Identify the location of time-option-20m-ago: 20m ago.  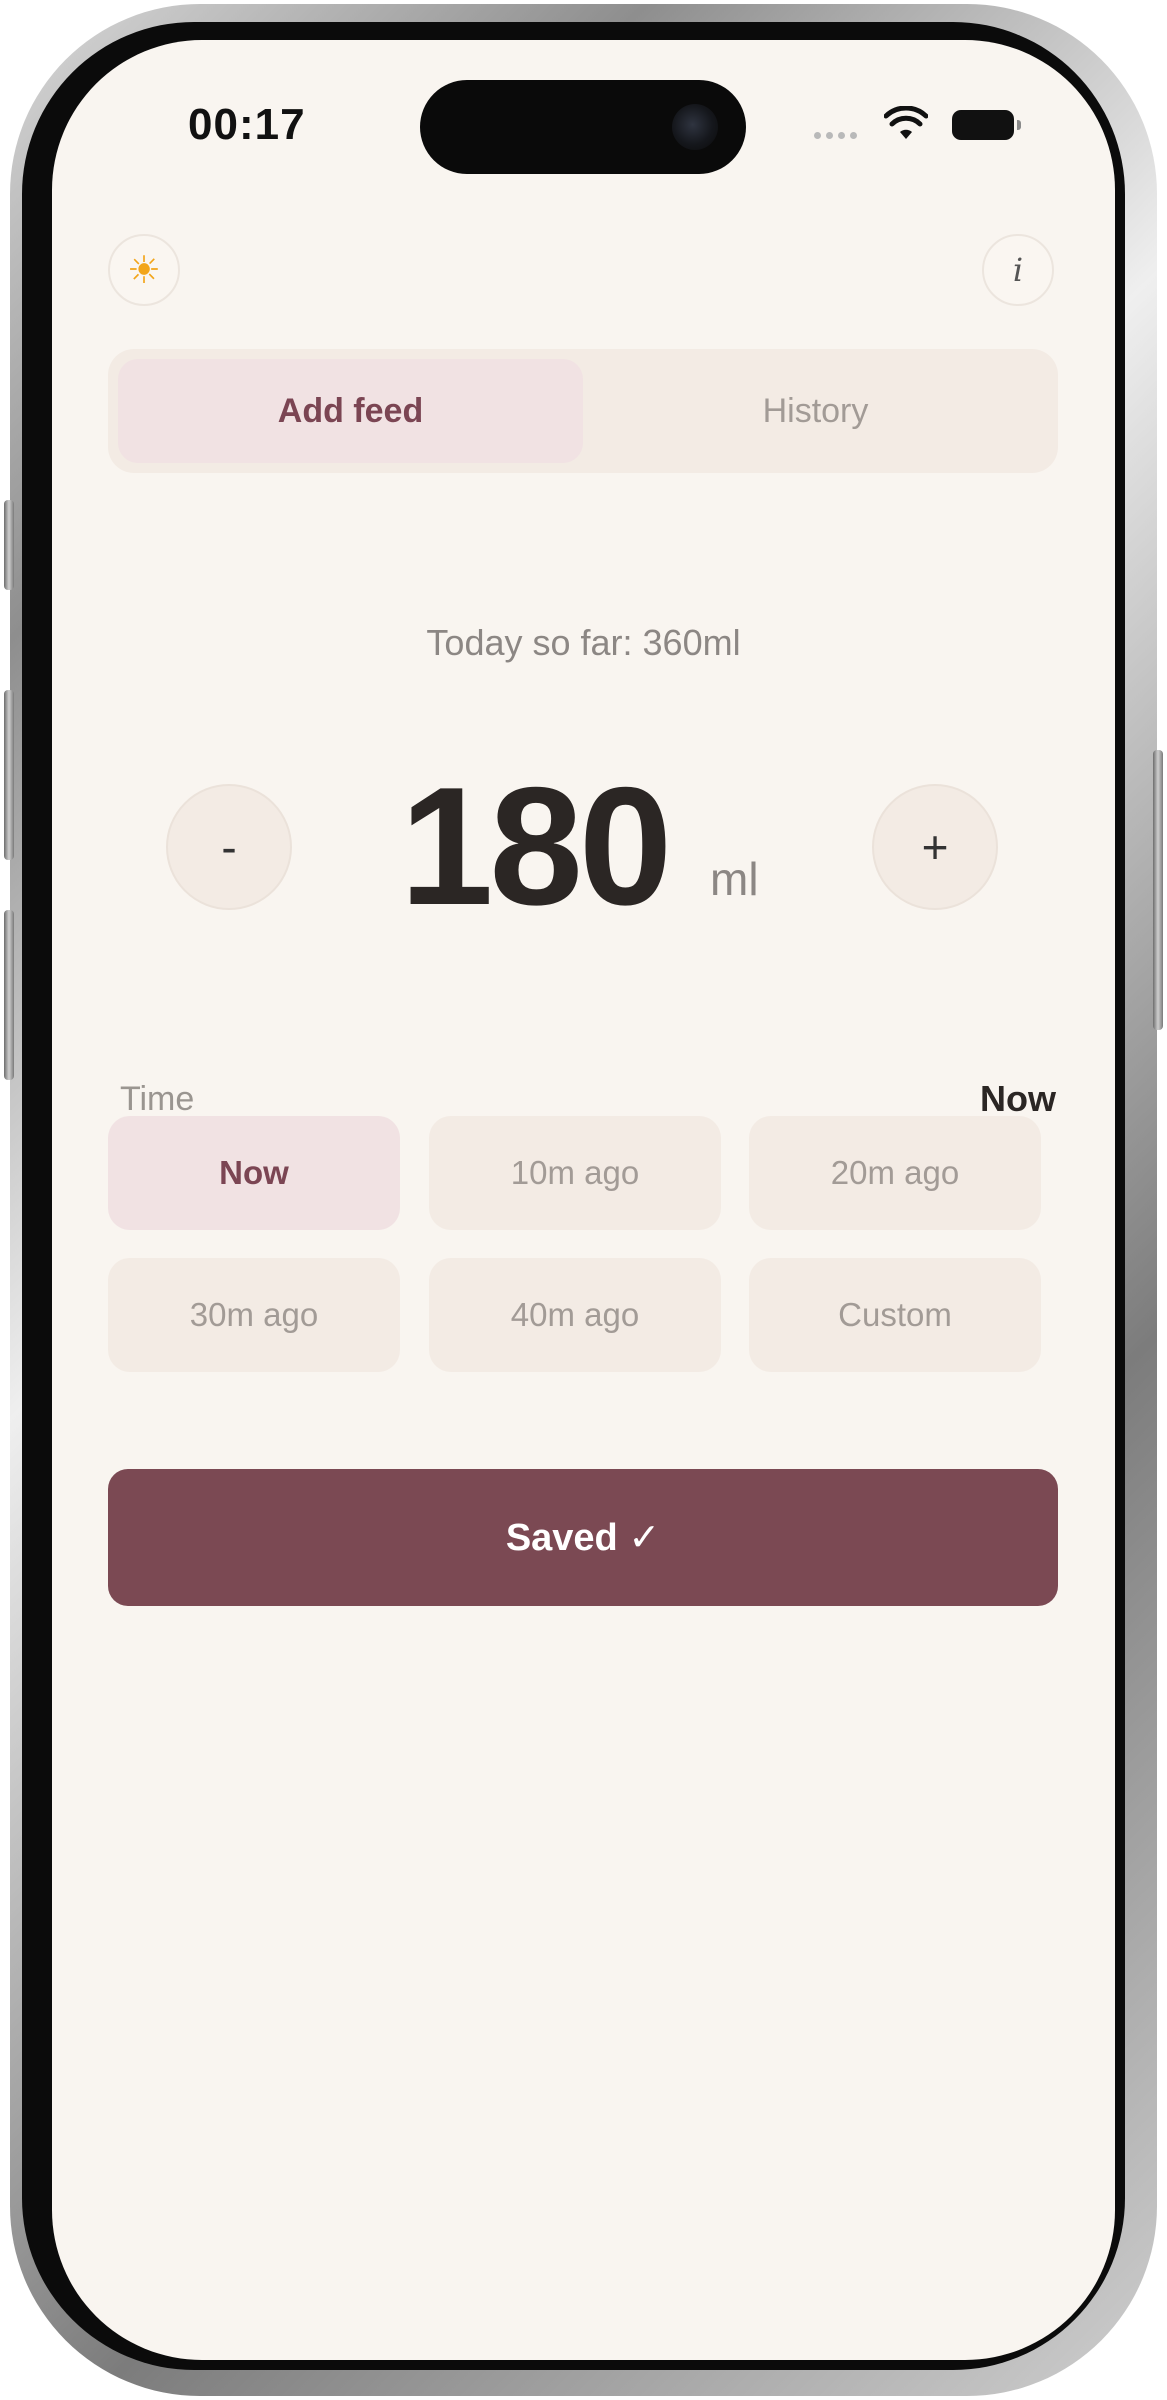
(895, 1173).